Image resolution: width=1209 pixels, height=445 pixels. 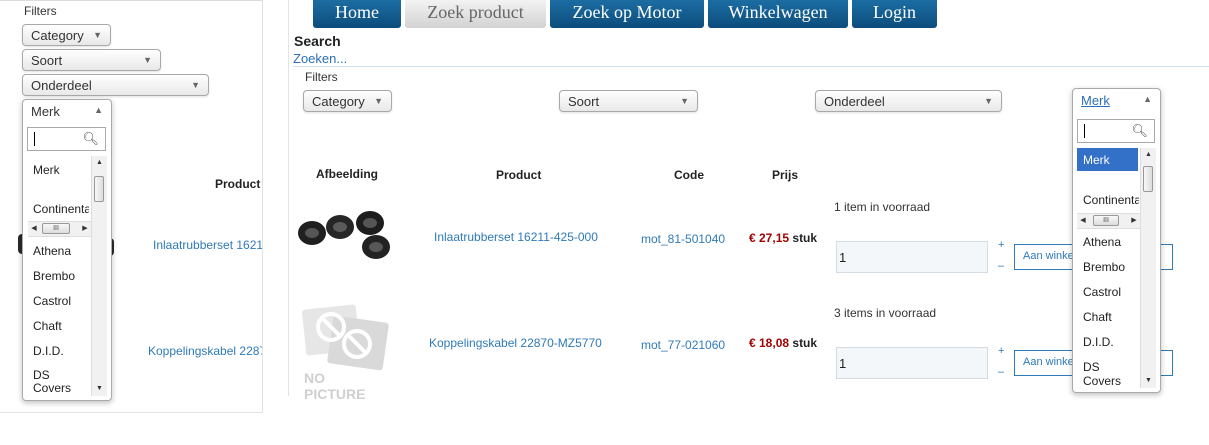 I want to click on product-image, so click(x=346, y=237).